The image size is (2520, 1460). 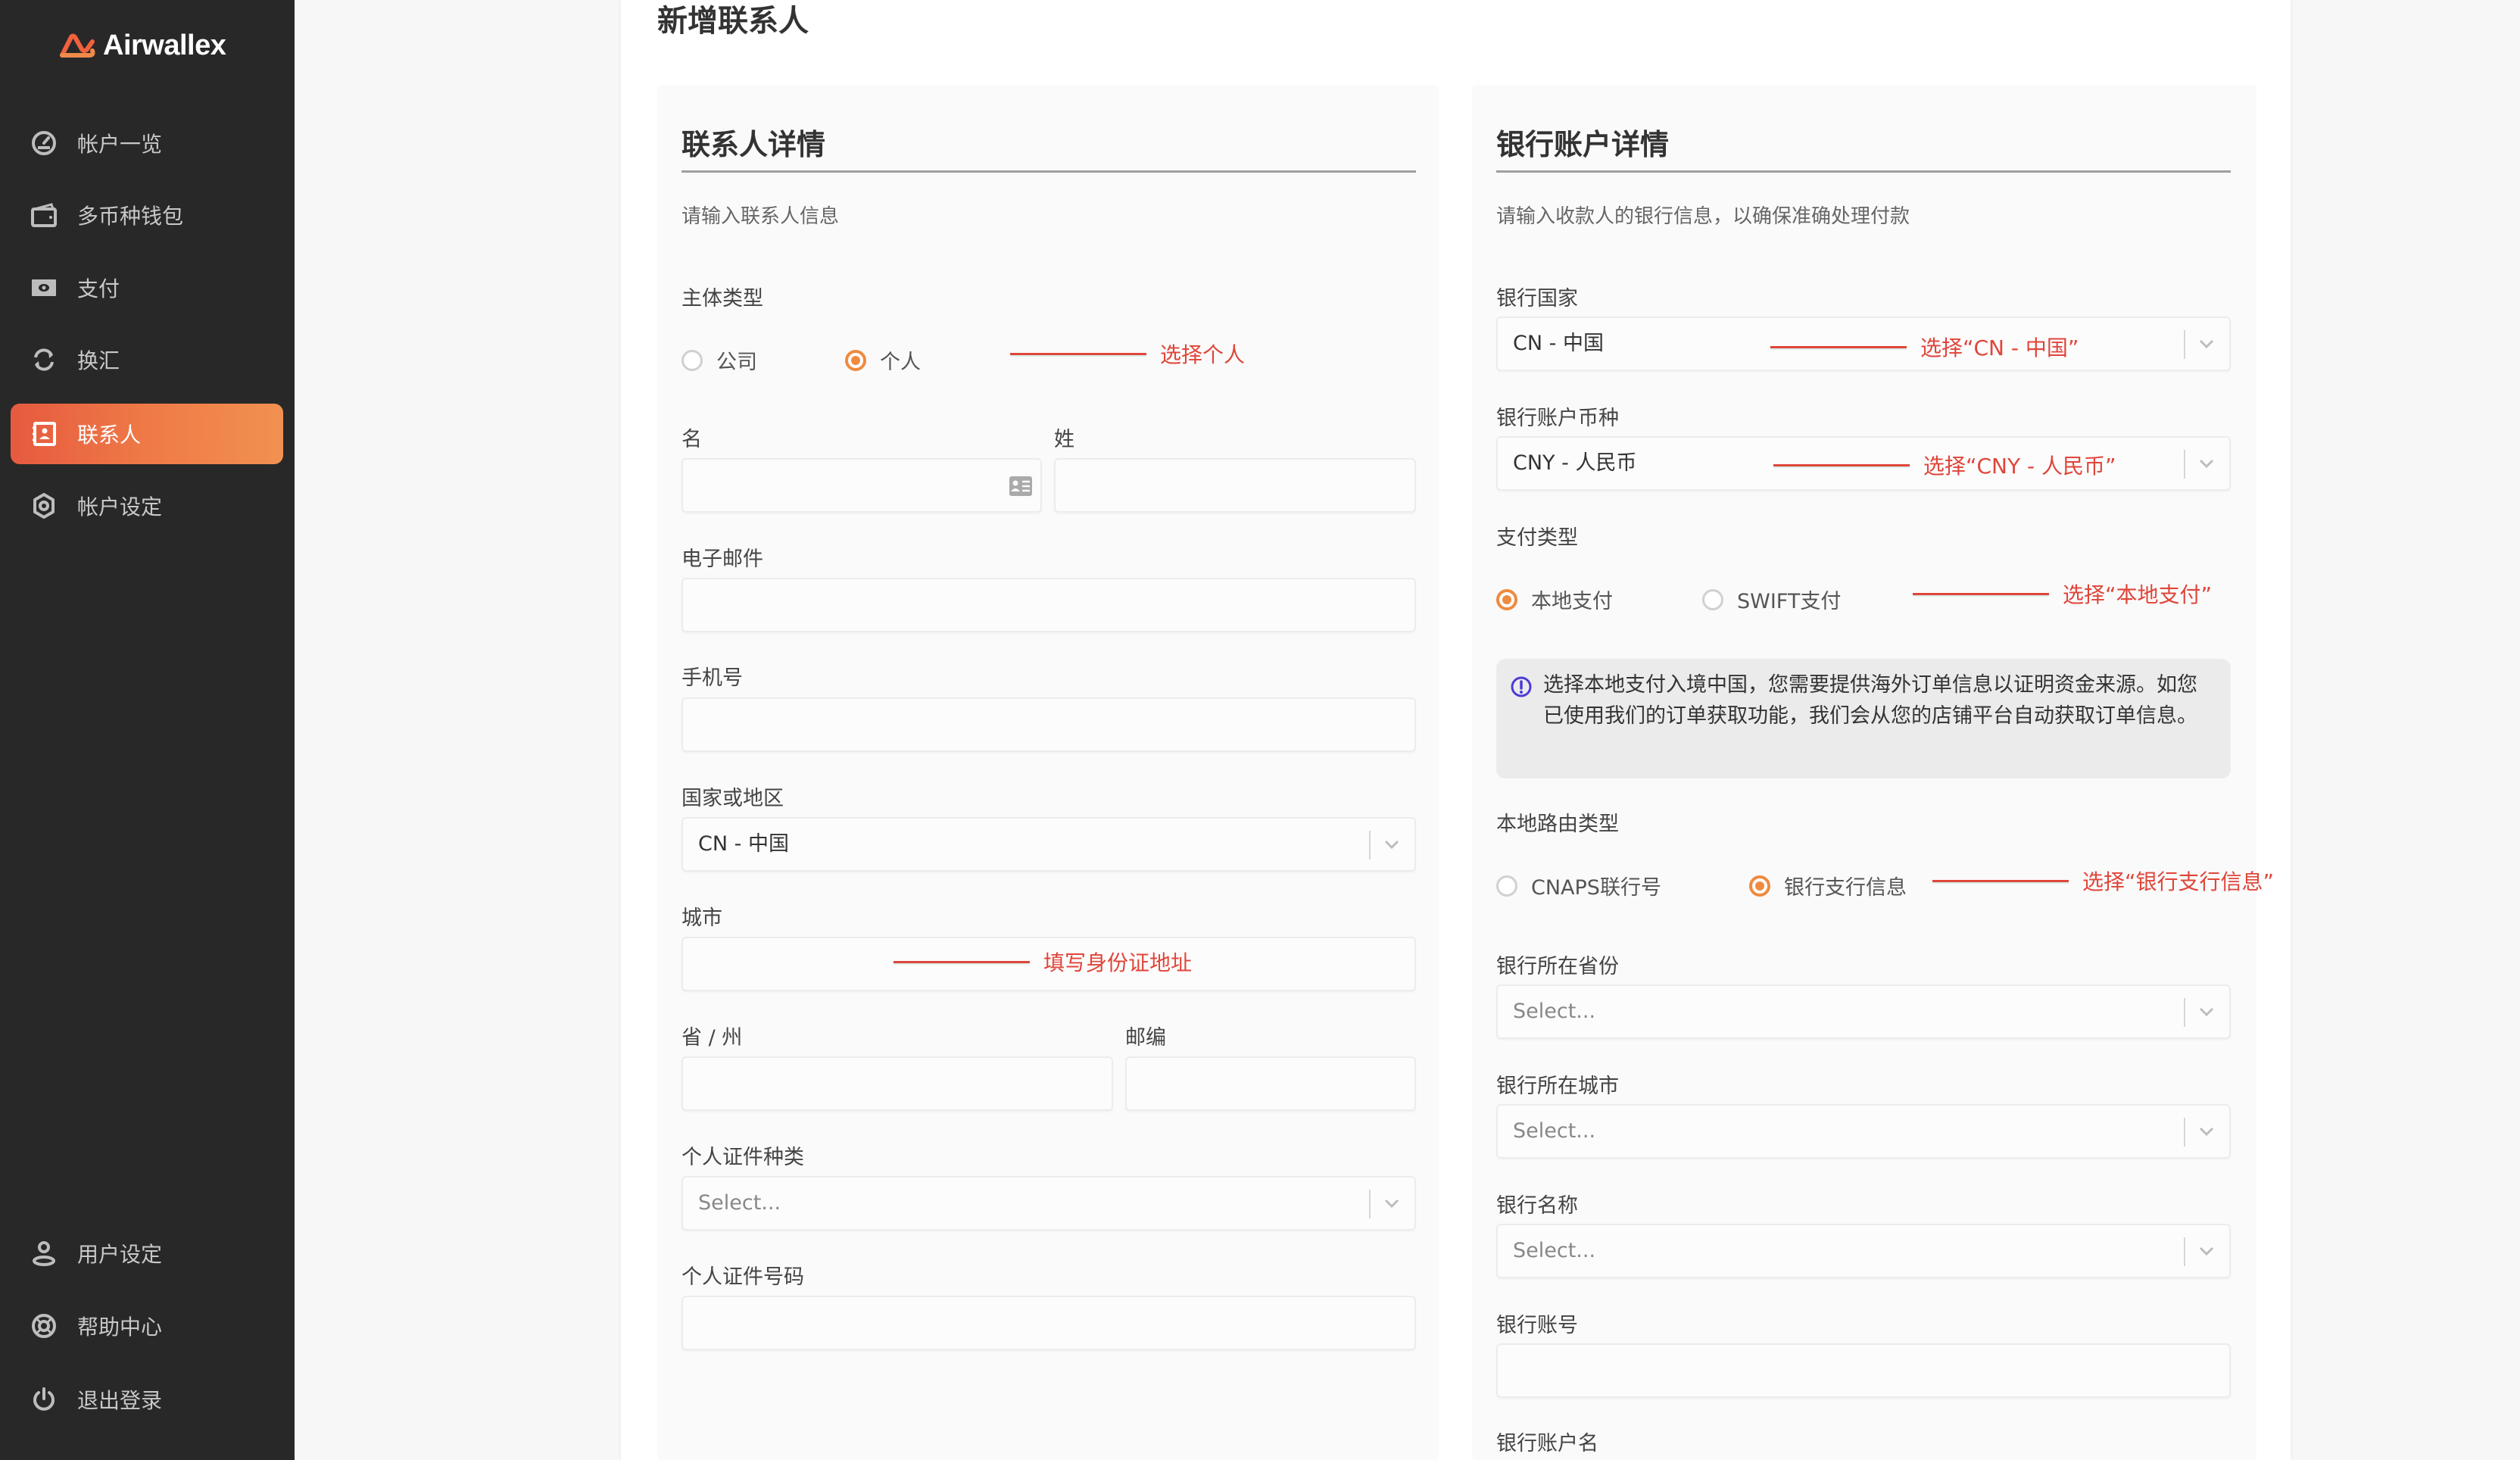 I want to click on contact-details-title: 联系人详情, so click(x=753, y=144).